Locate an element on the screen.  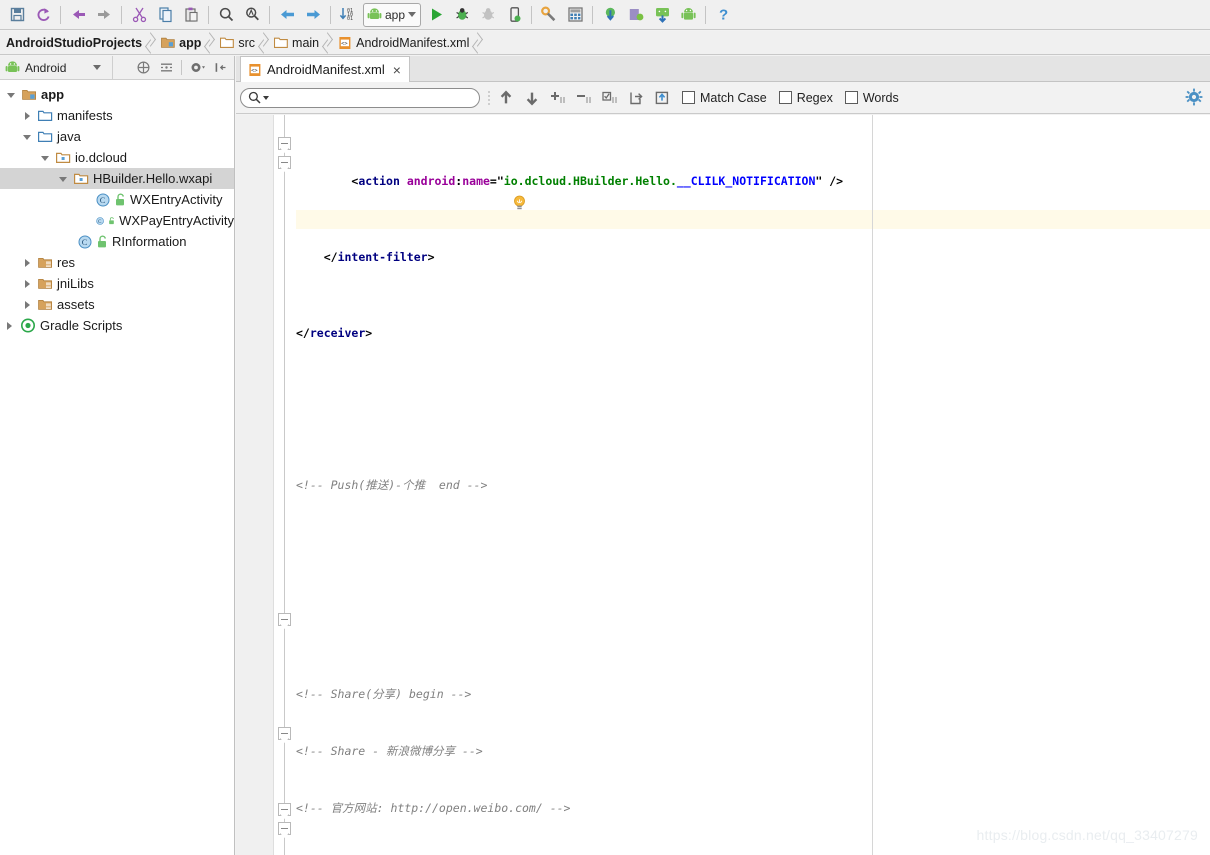
tab-androidmanifest-xml: <> AndroidManifest.xml × is located at coordinates (325, 69).